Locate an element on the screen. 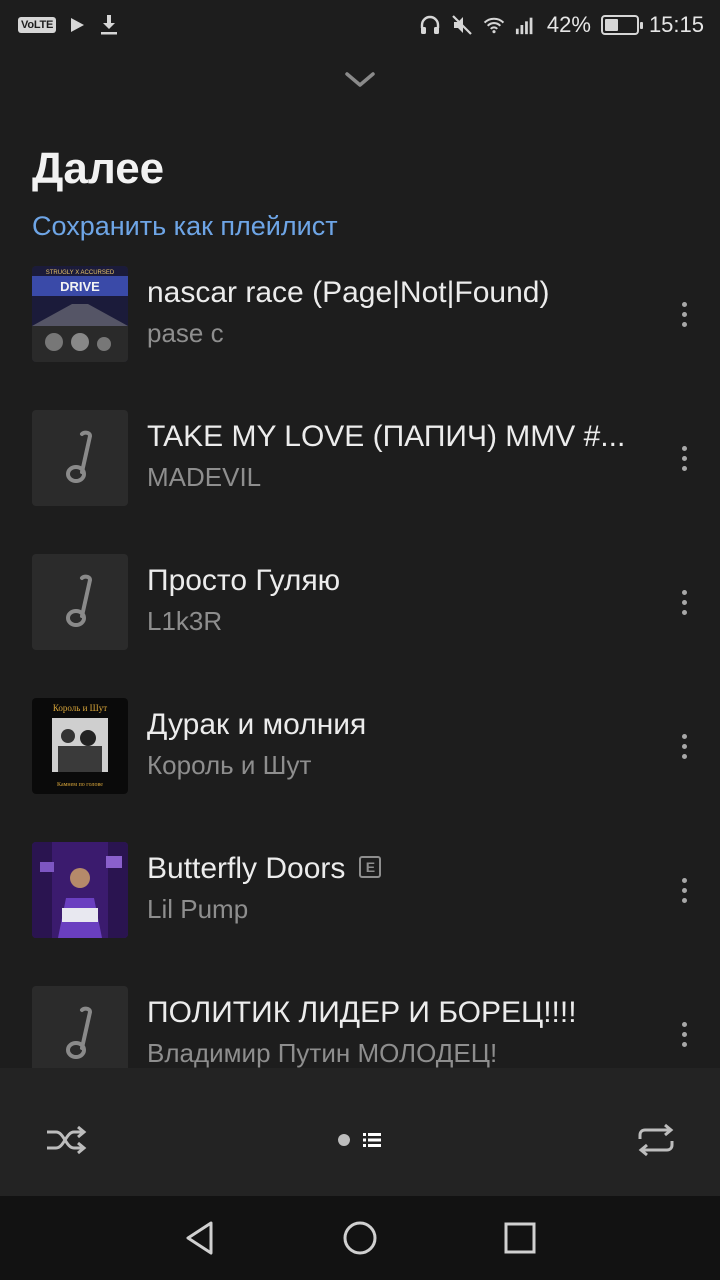 This screenshot has width=720, height=1280. player-controls is located at coordinates (360, 1132).